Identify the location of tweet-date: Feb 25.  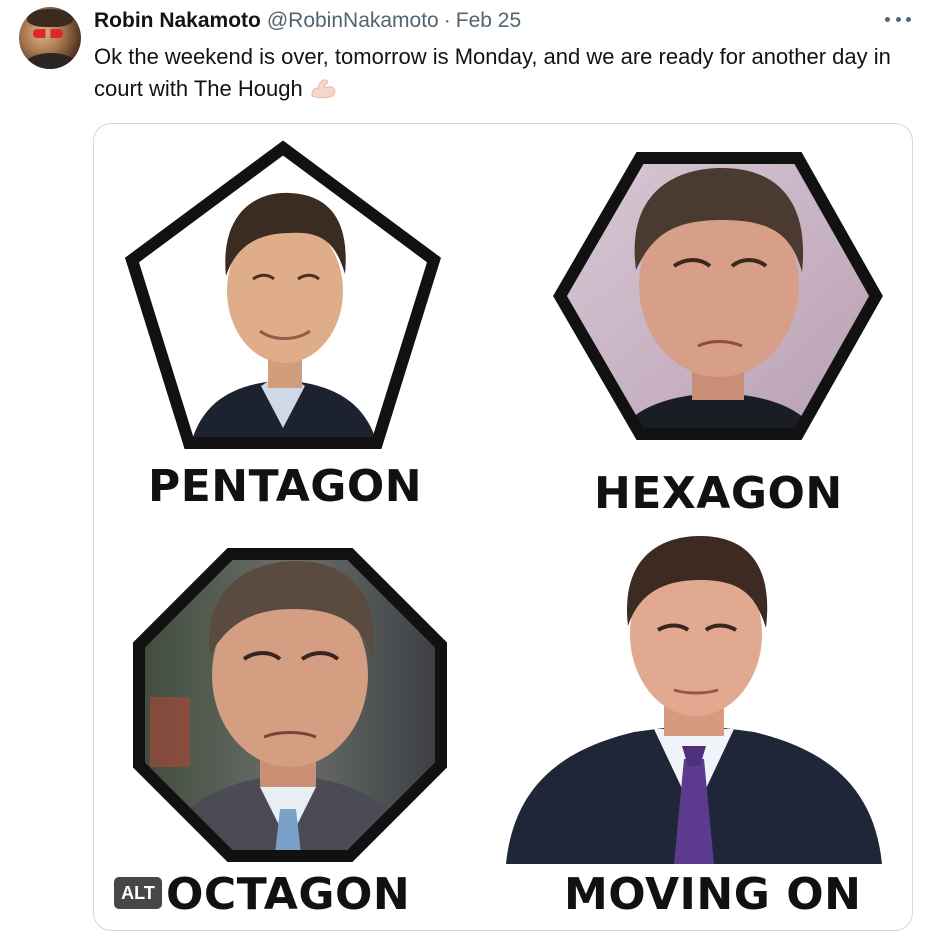
(488, 21).